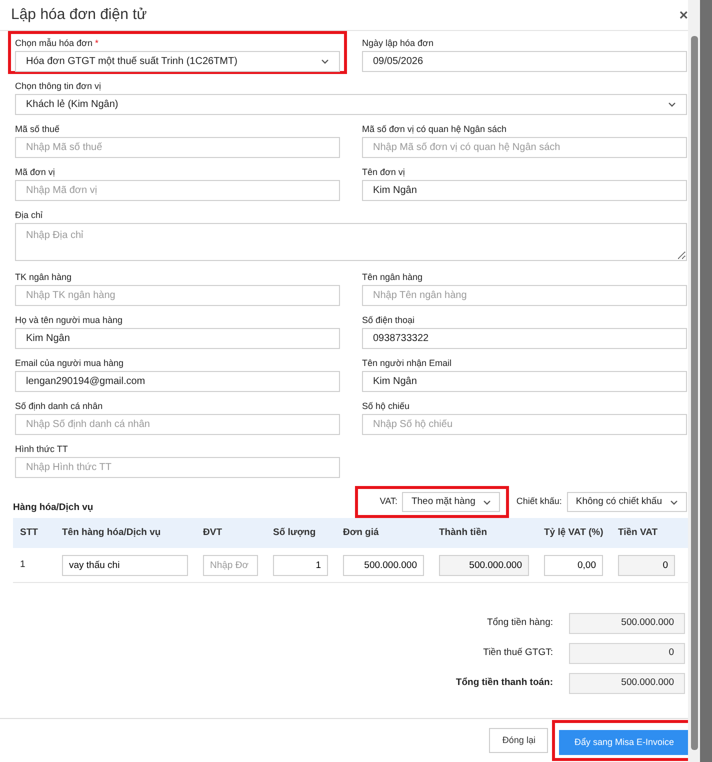  What do you see at coordinates (53, 507) in the screenshot?
I see `section-title: Hàng hóa/Dịch vụ` at bounding box center [53, 507].